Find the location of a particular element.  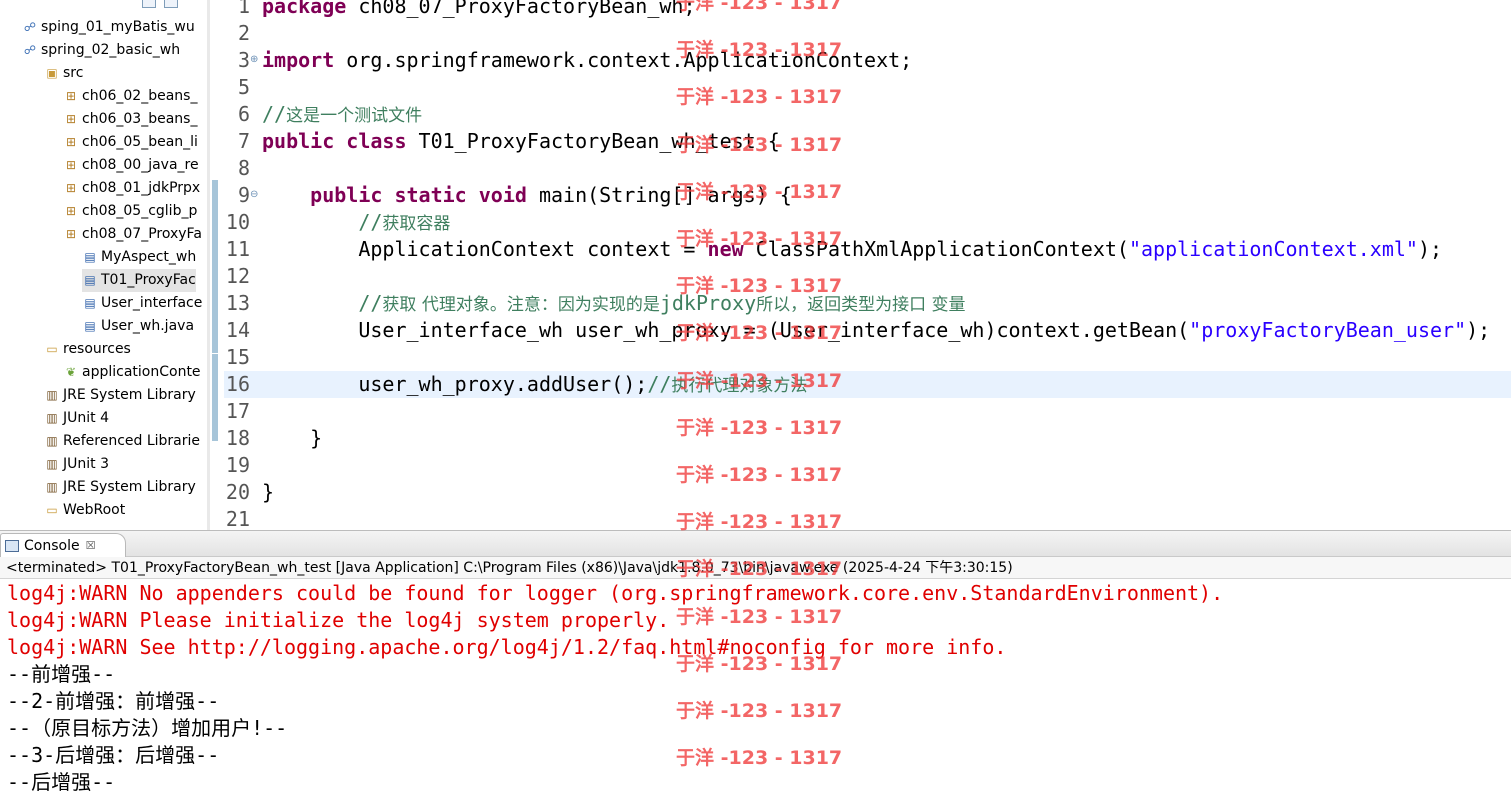

tree-item: ☍ spring_02_basic_wh is located at coordinates (101, 50).